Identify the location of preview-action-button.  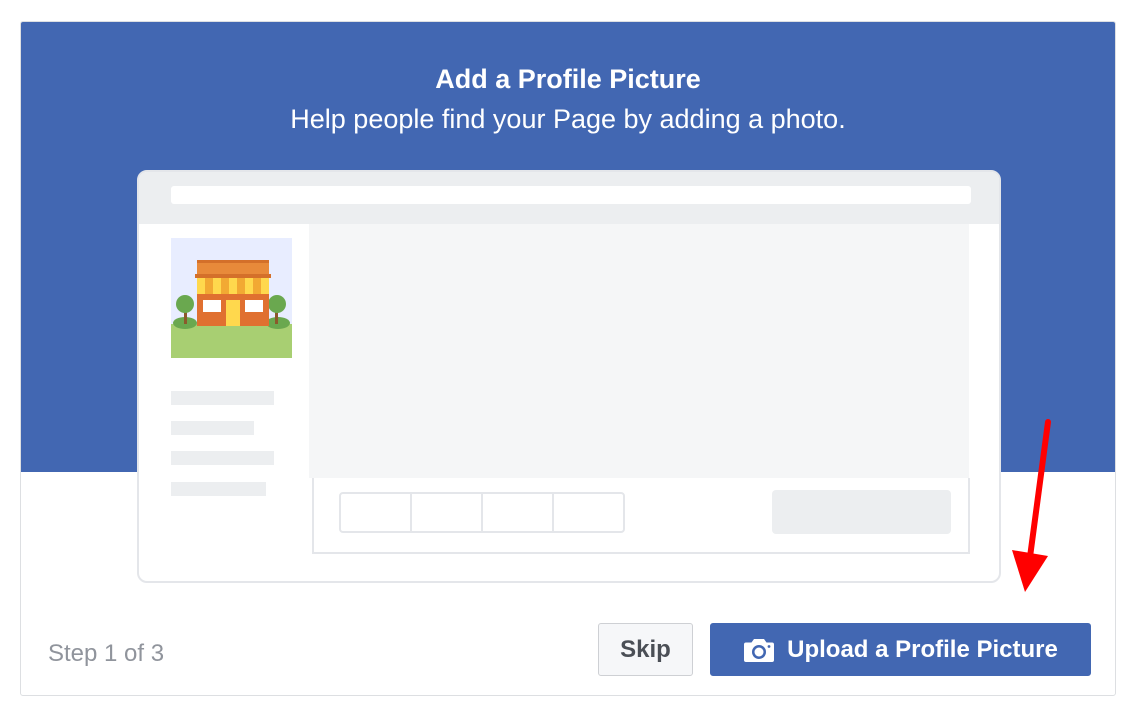
(861, 512).